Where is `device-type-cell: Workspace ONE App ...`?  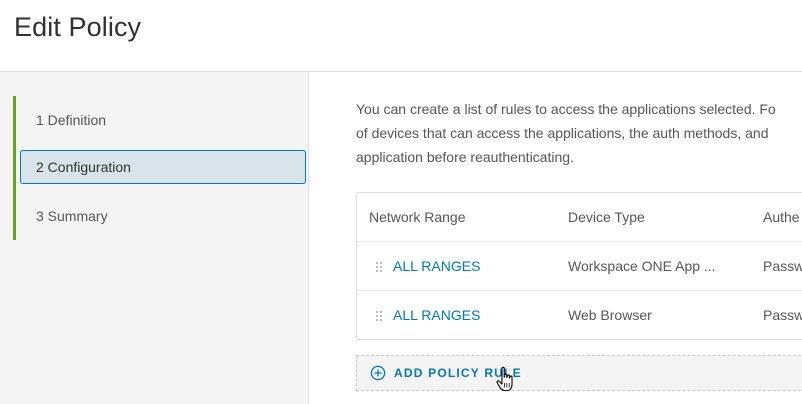
device-type-cell: Workspace ONE App ... is located at coordinates (642, 266).